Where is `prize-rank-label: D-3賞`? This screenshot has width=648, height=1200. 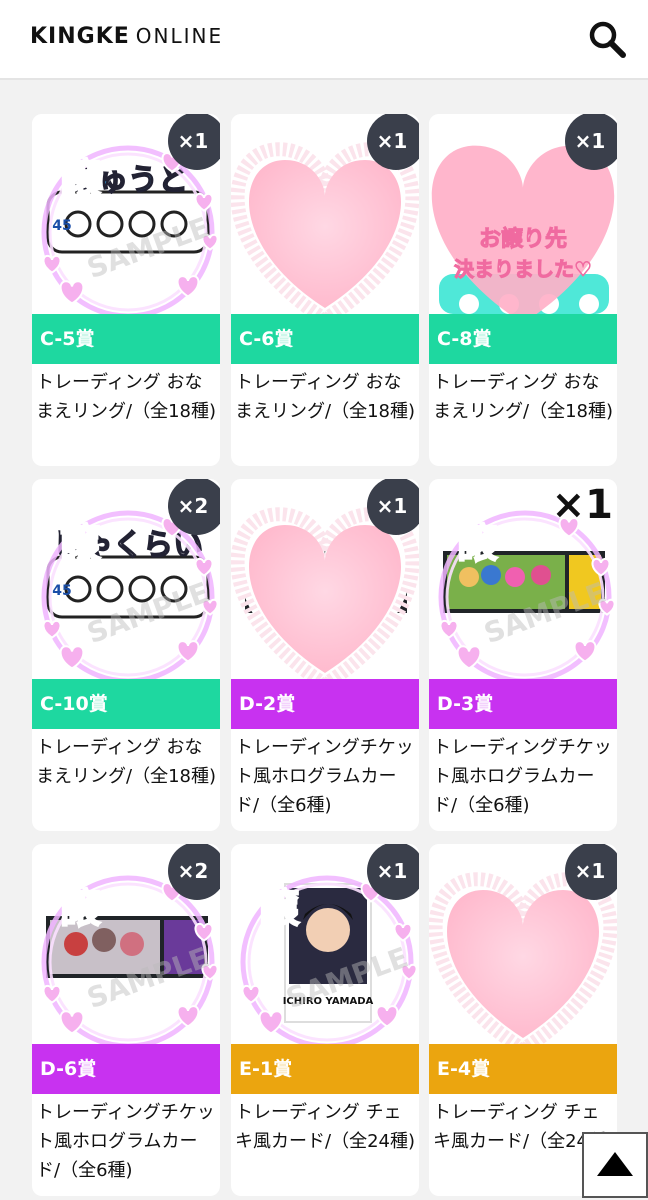 prize-rank-label: D-3賞 is located at coordinates (523, 704).